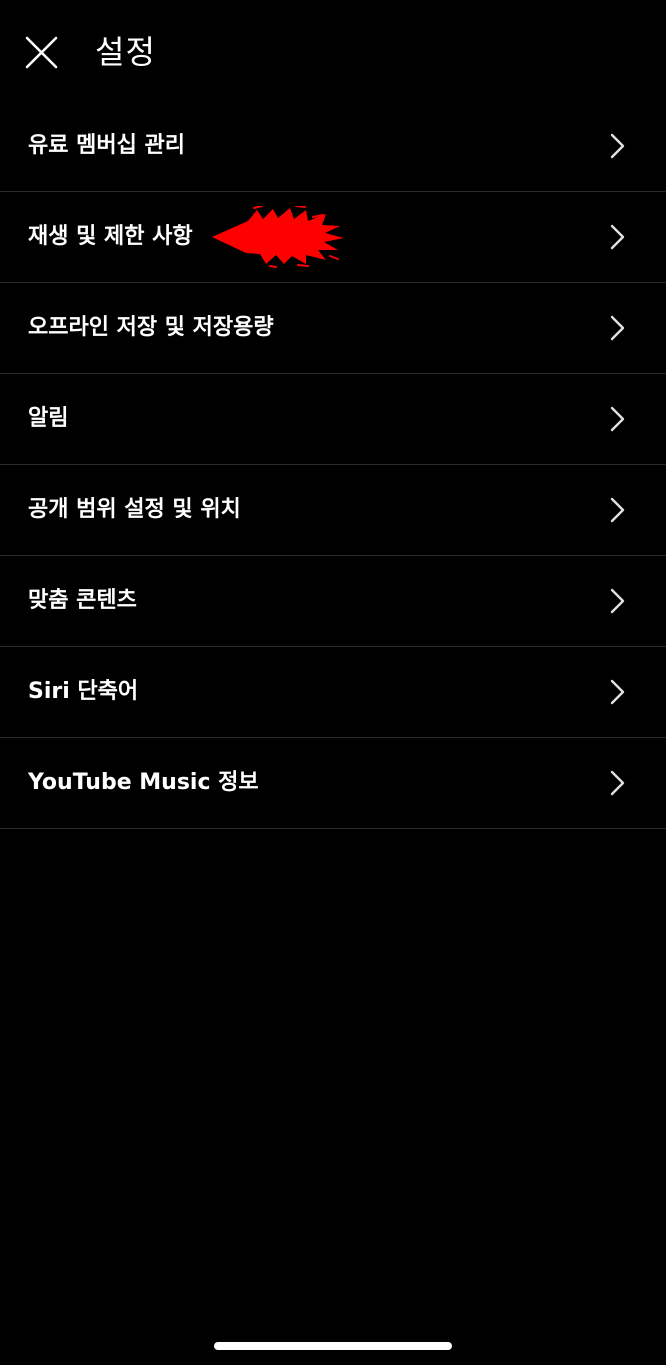  Describe the element at coordinates (333, 419) in the screenshot. I see `settings-item-notifications: 알림` at that location.